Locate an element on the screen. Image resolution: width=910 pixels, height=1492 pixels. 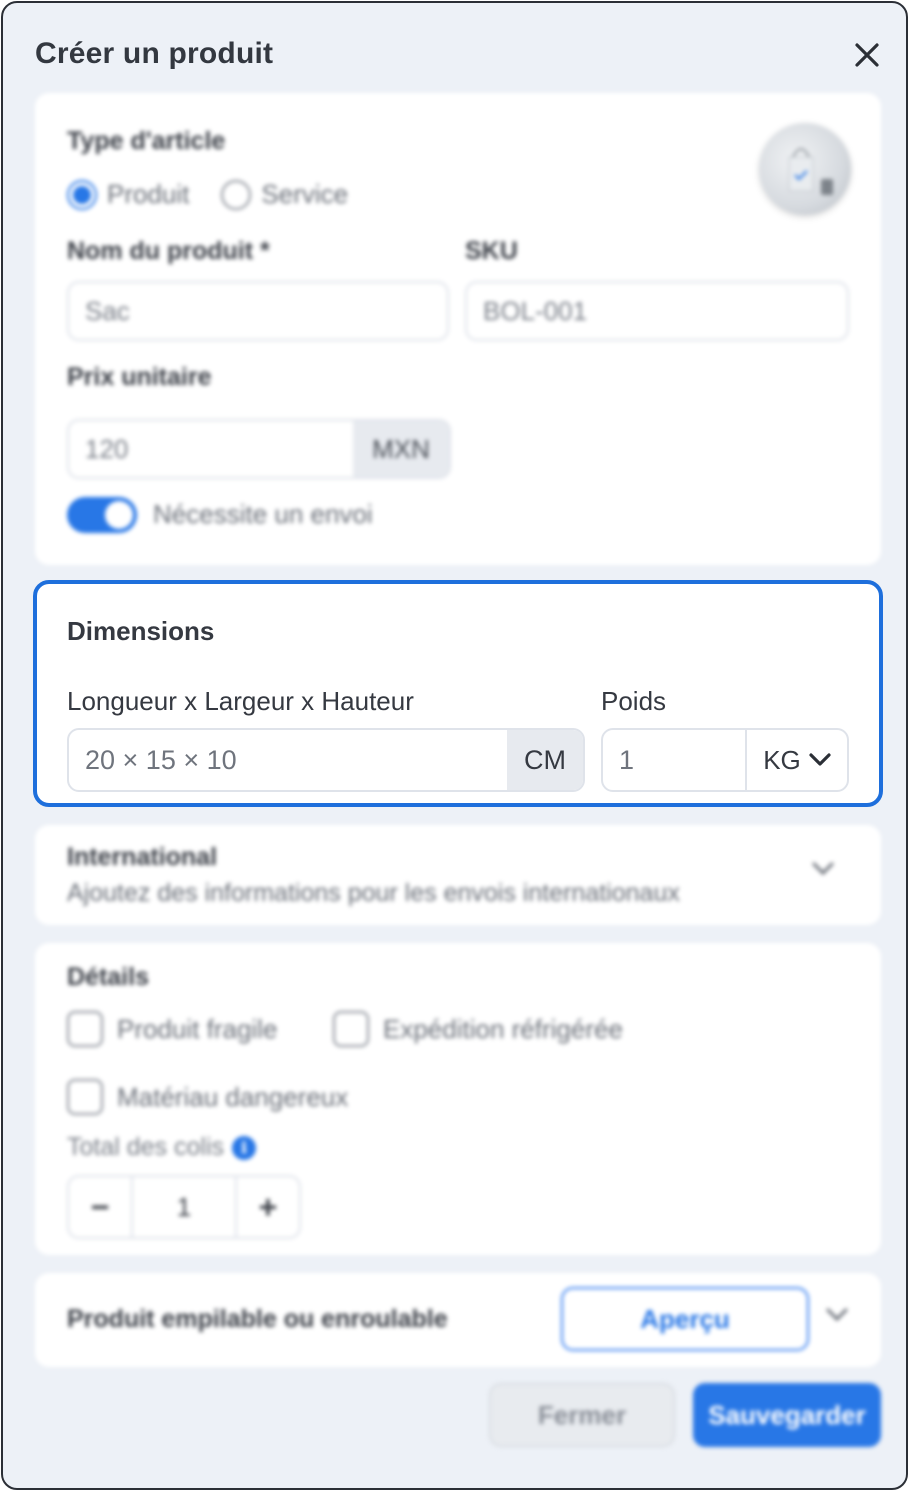
checkbox-fragile: Produit fragile is located at coordinates (172, 1029).